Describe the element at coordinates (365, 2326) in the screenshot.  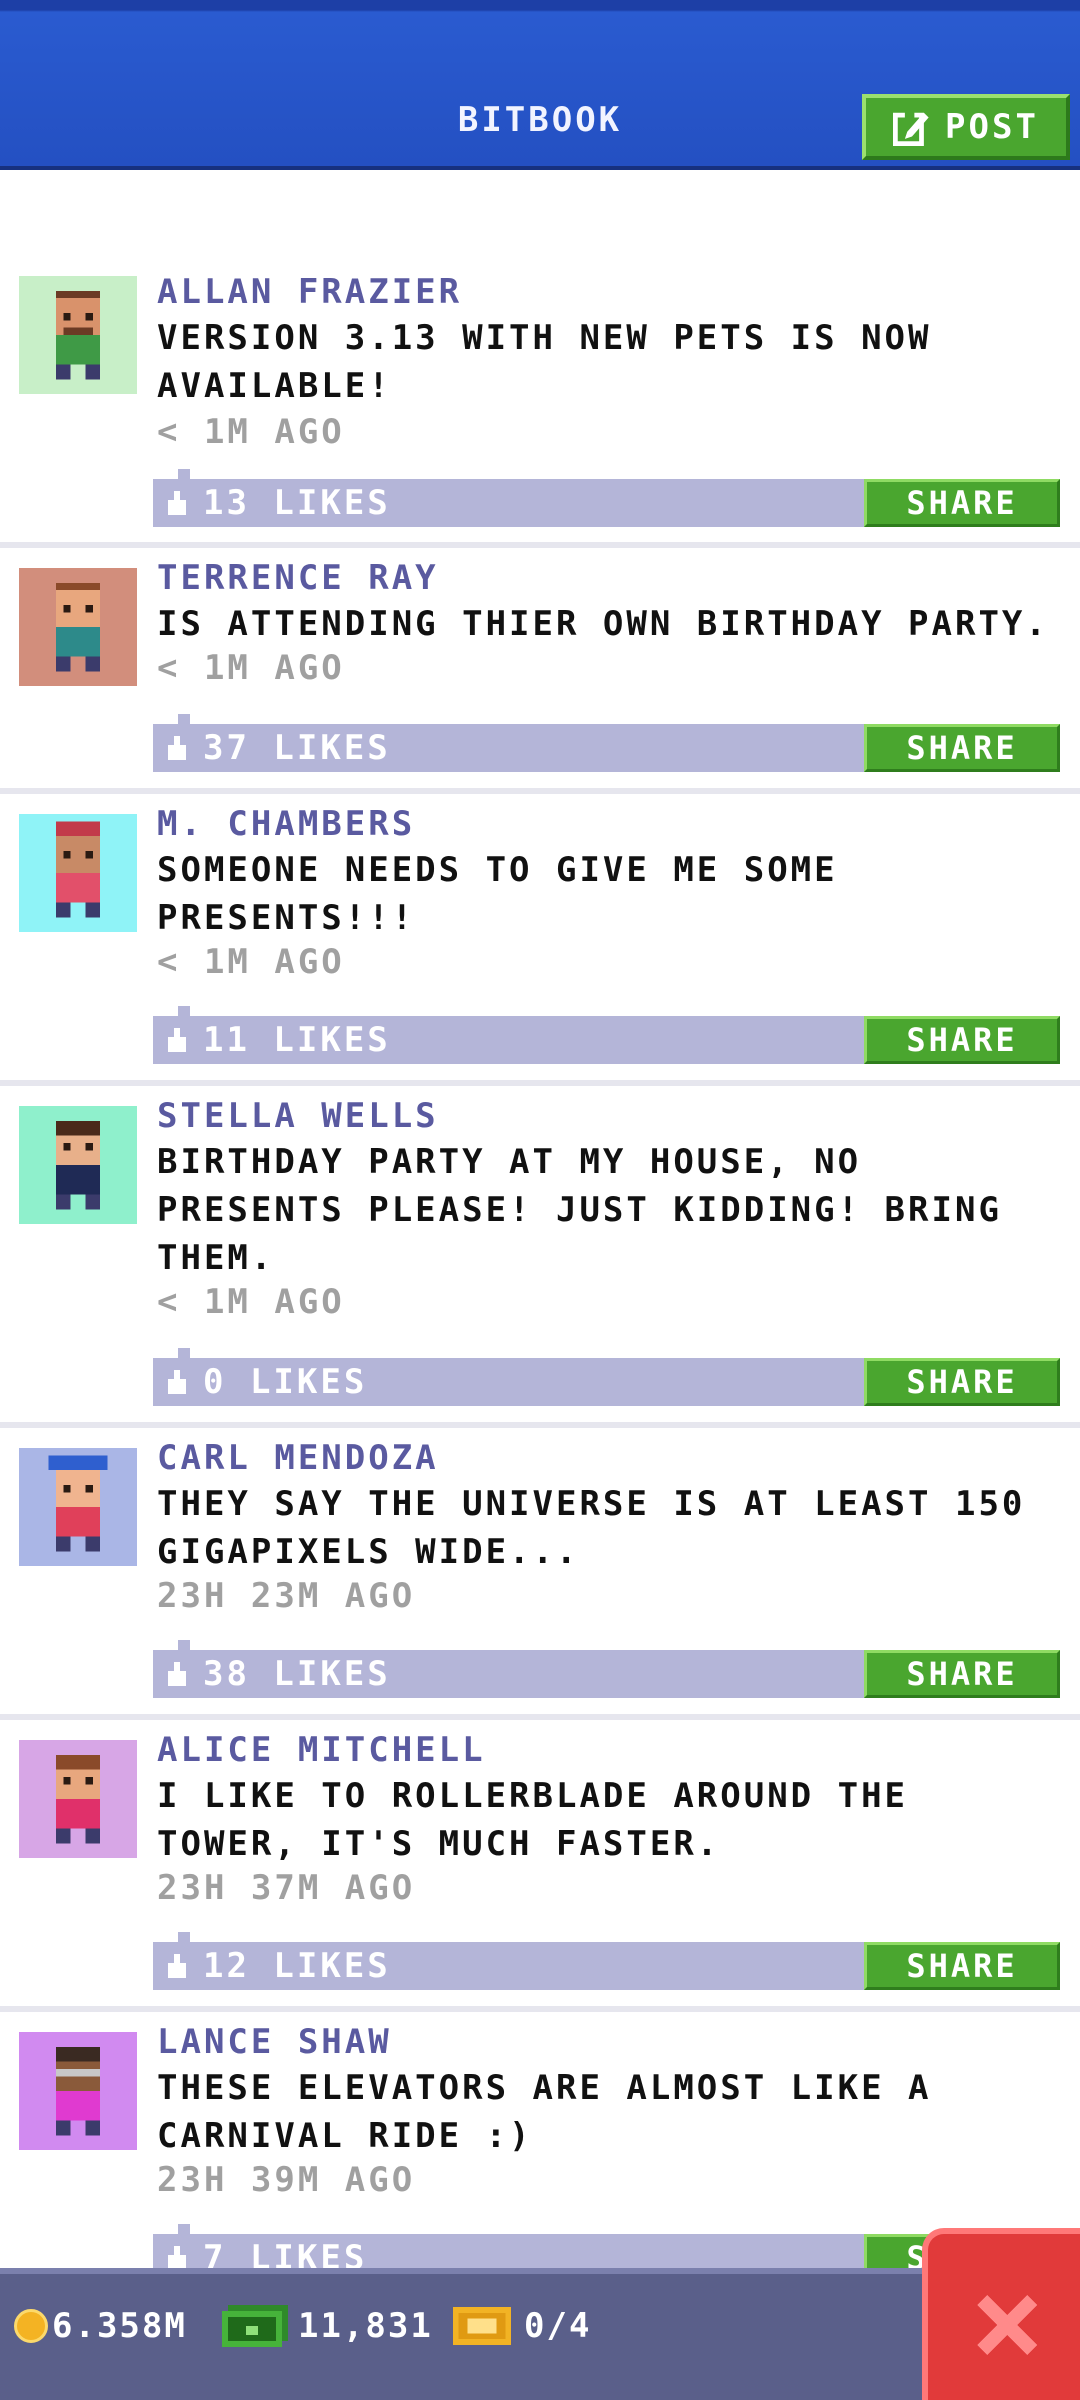
I see `bux-value: 11,831` at that location.